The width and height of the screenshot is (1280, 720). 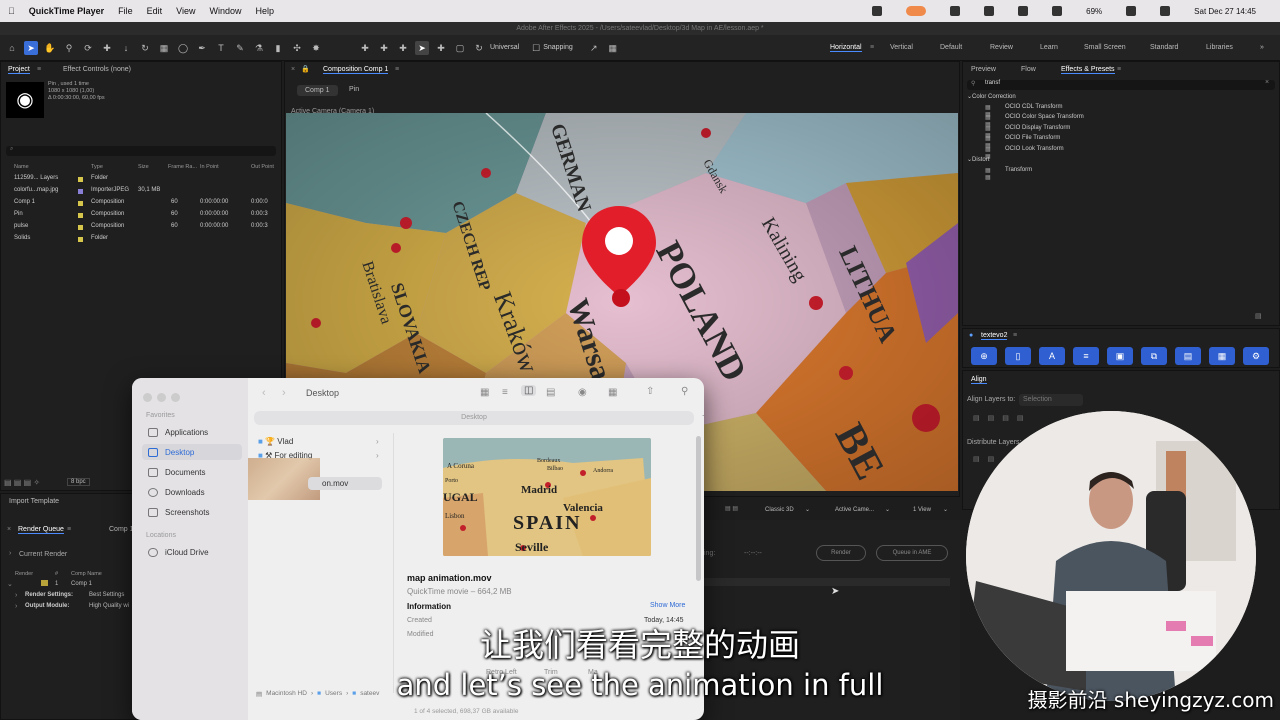 What do you see at coordinates (10, 553) in the screenshot?
I see `current-render-chevron-icon: ›` at bounding box center [10, 553].